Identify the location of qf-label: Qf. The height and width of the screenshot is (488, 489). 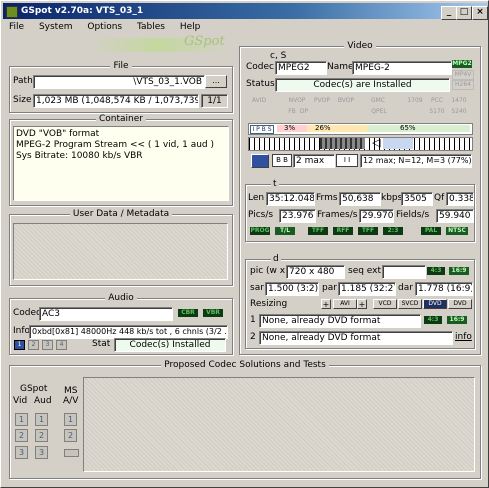
(439, 198).